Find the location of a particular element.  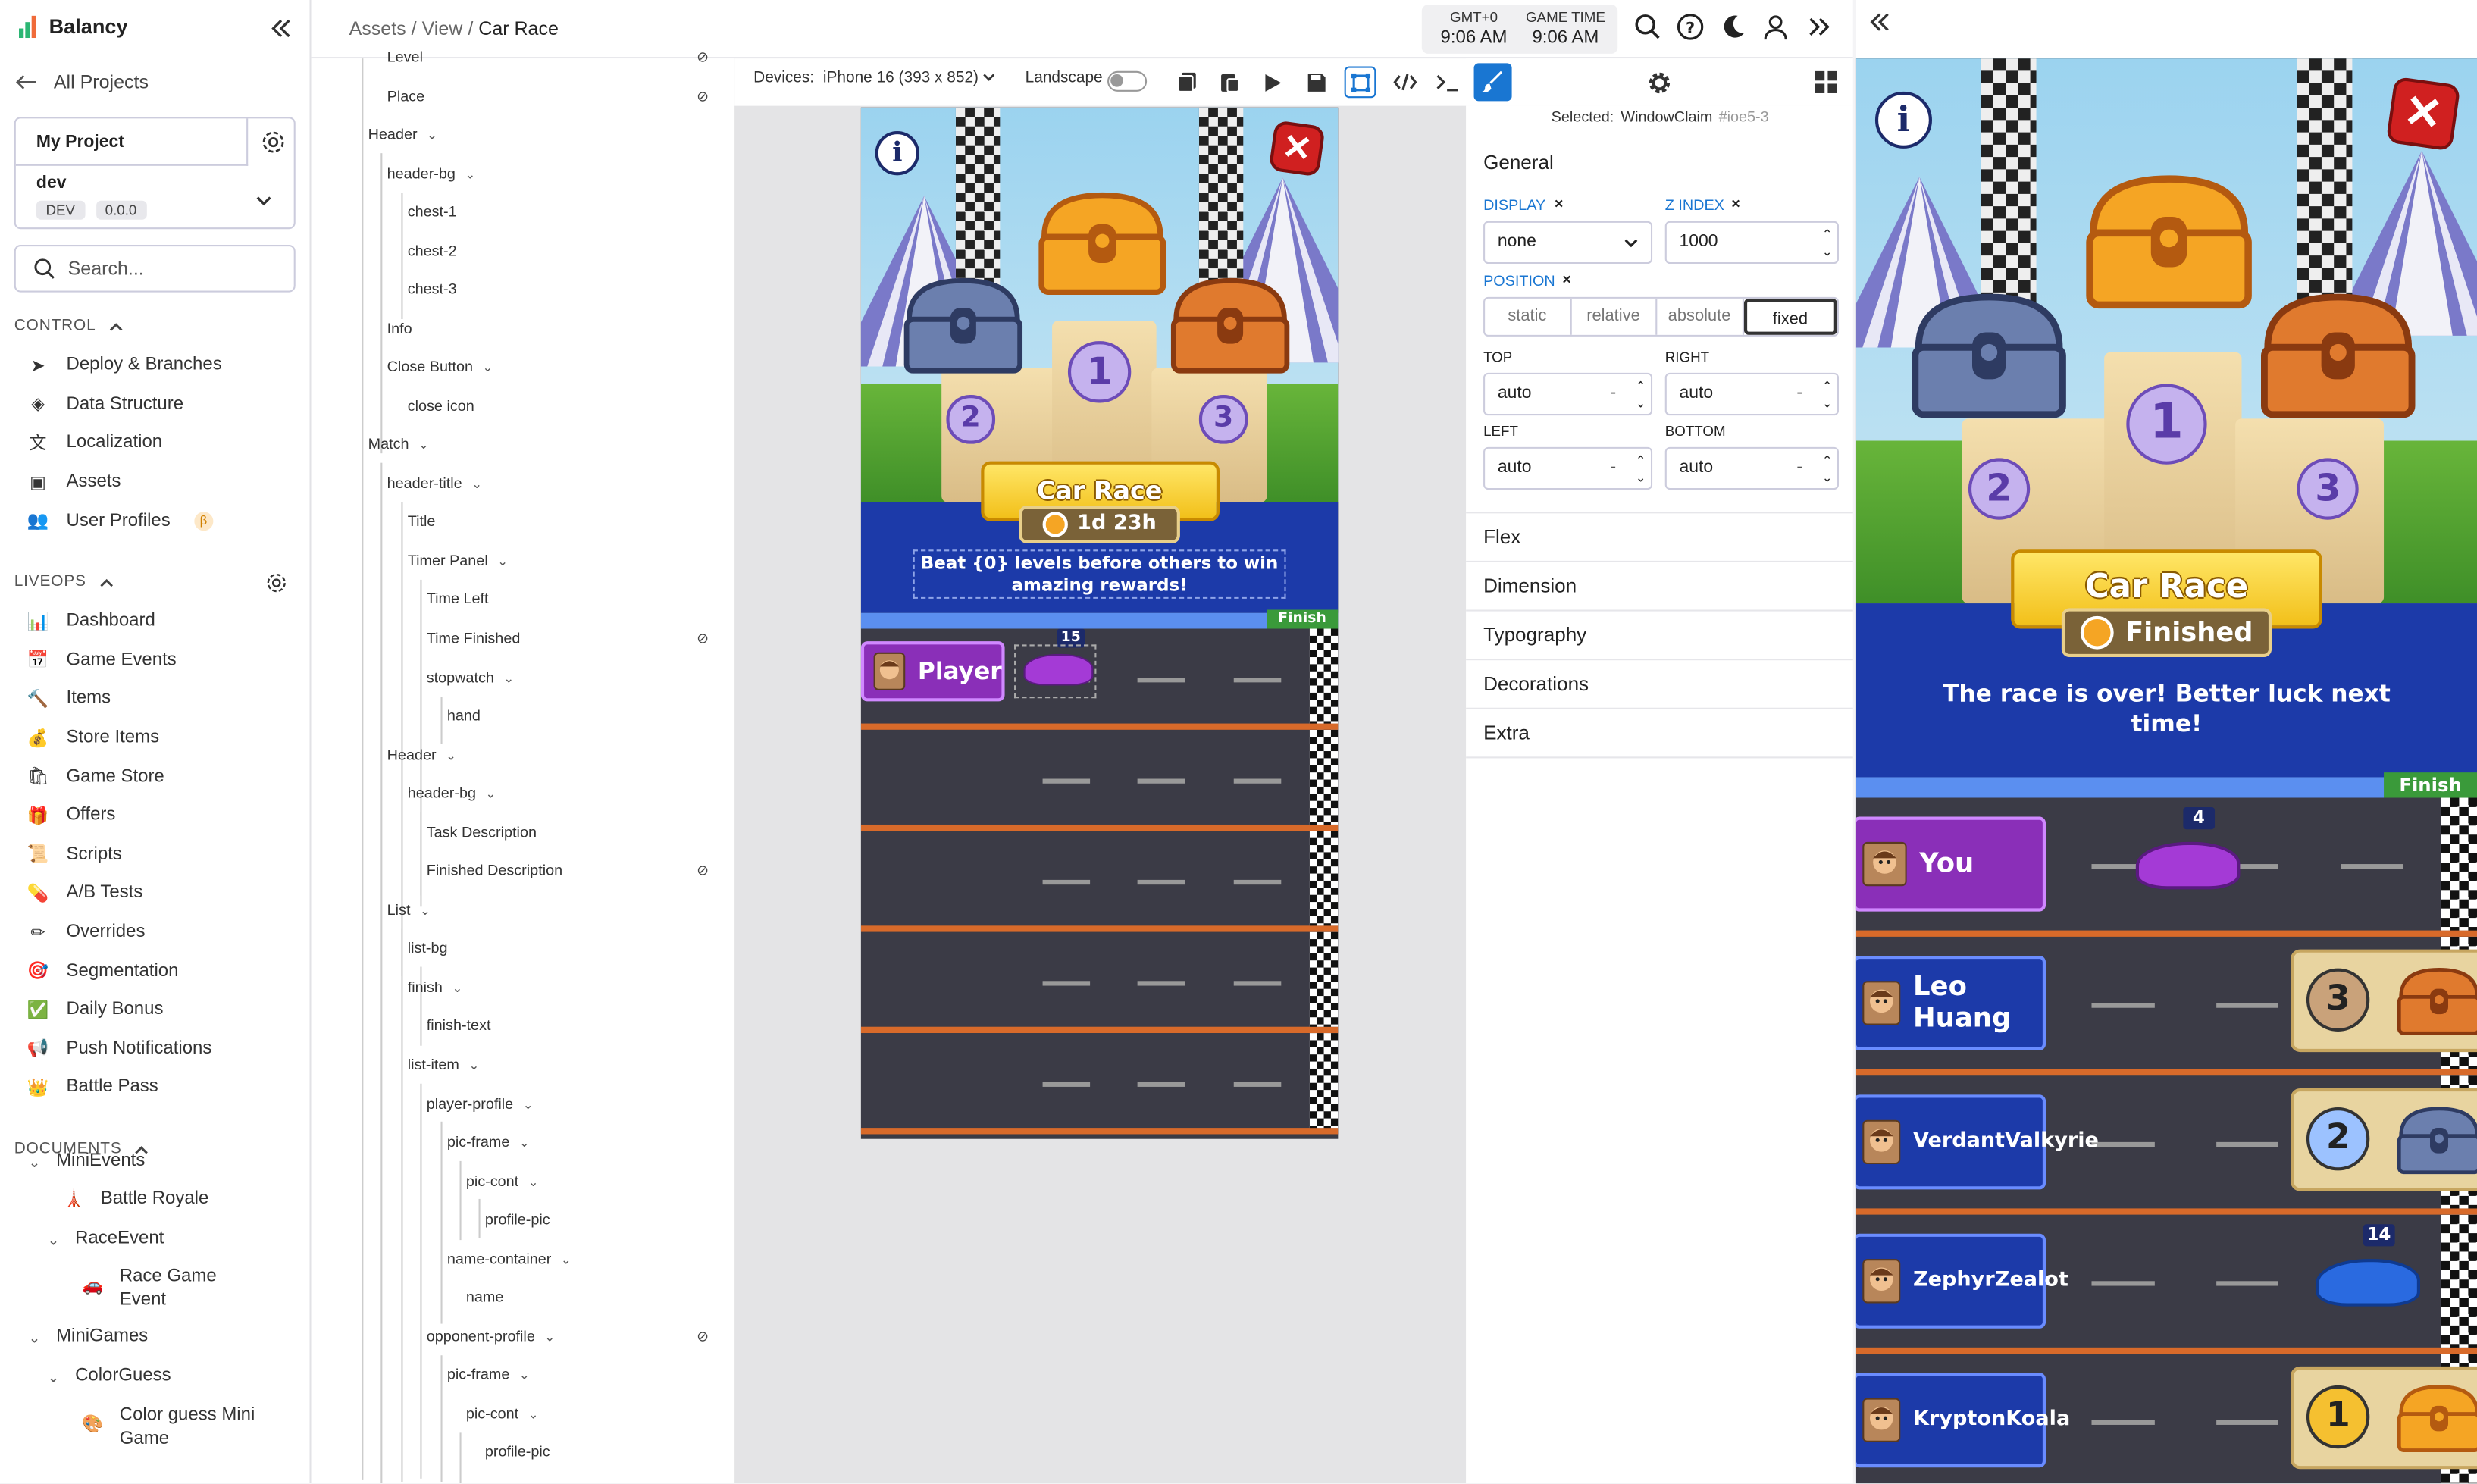

nav-item: 📊 Dashboard is located at coordinates (118, 621).